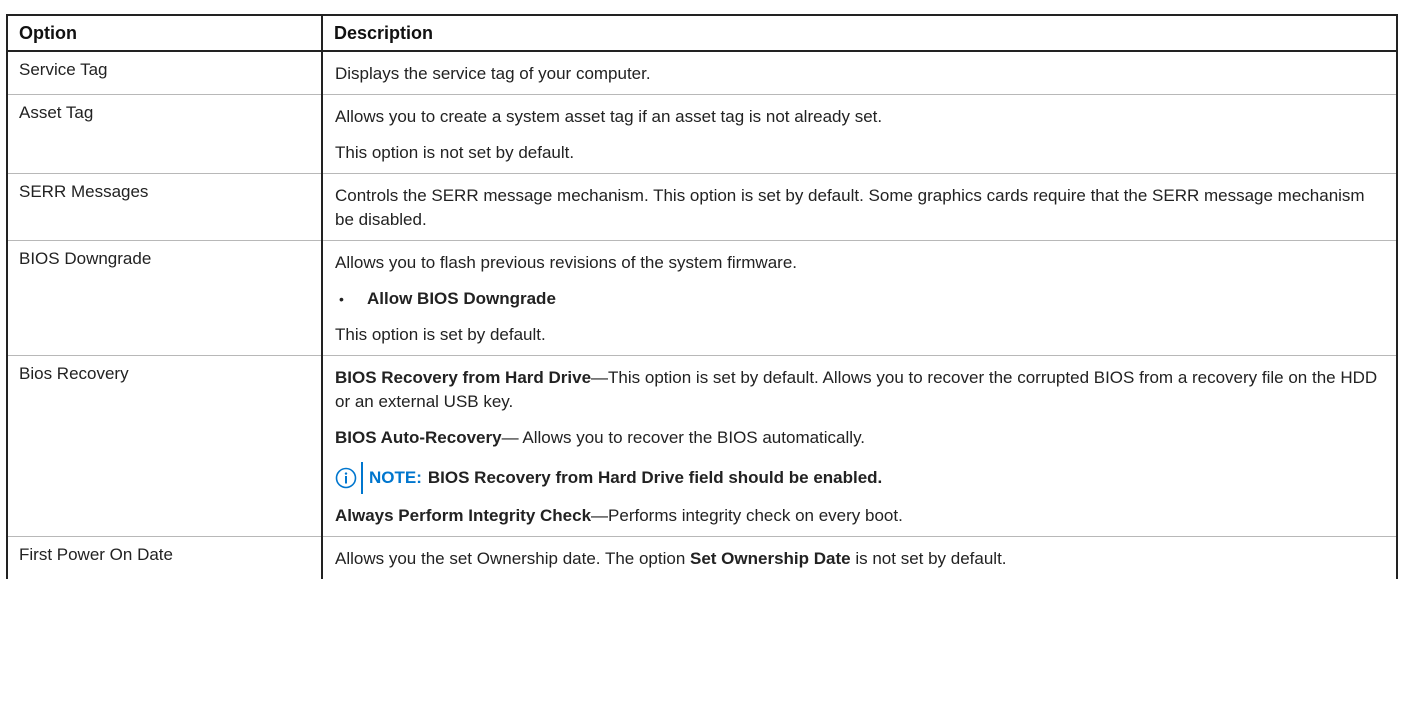  I want to click on setting-name: Set Ownership Date, so click(770, 558).